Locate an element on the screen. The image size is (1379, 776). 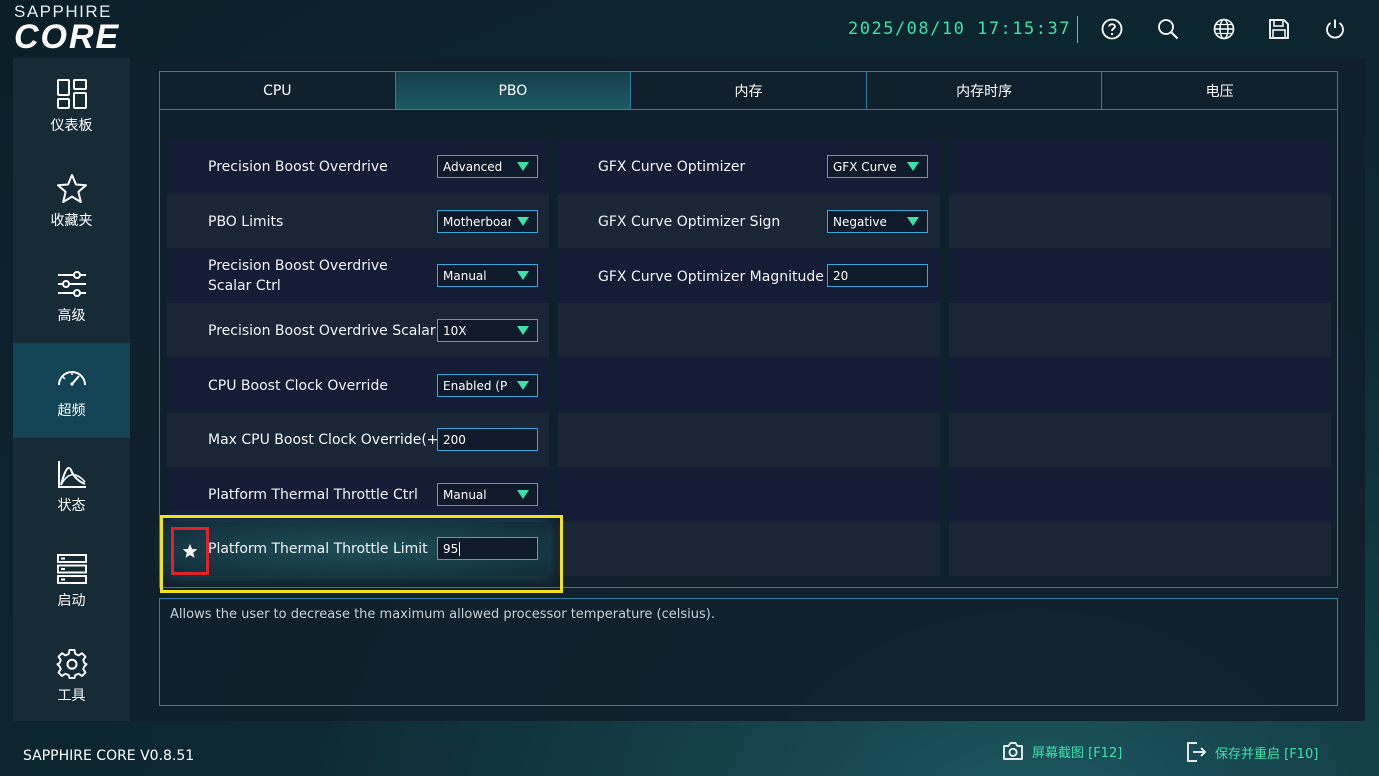
setting-label: Precision Boost Overdrive Scalar Ctrl is located at coordinates (298, 276).